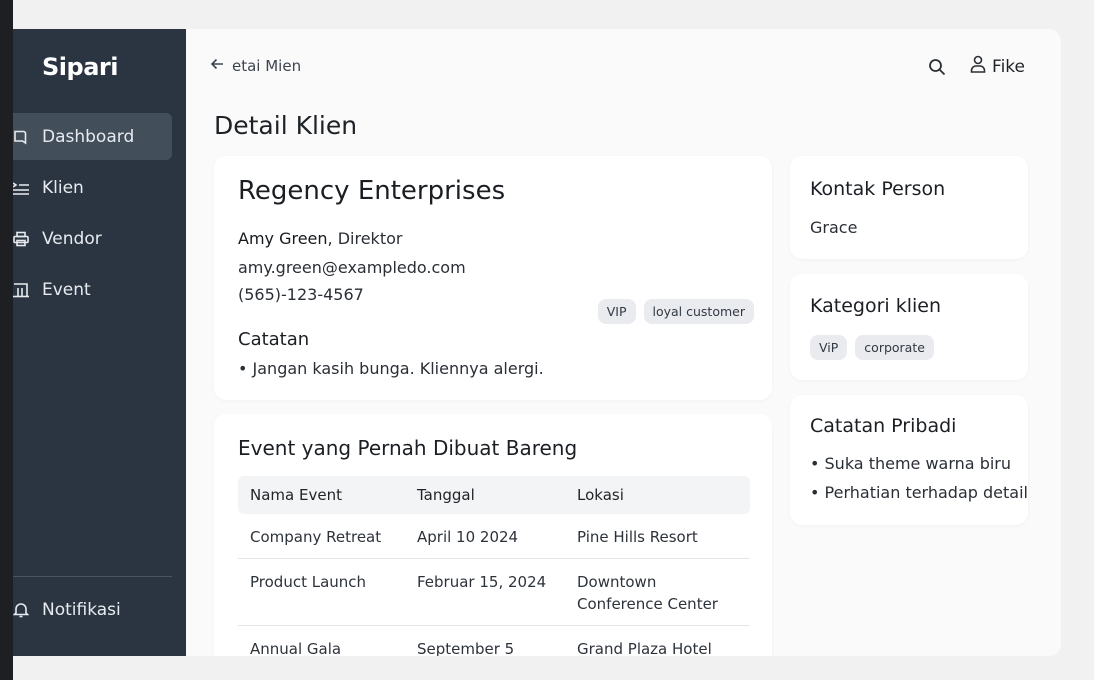 The image size is (1094, 680). I want to click on contact-phone: (565)-123-4567, so click(301, 294).